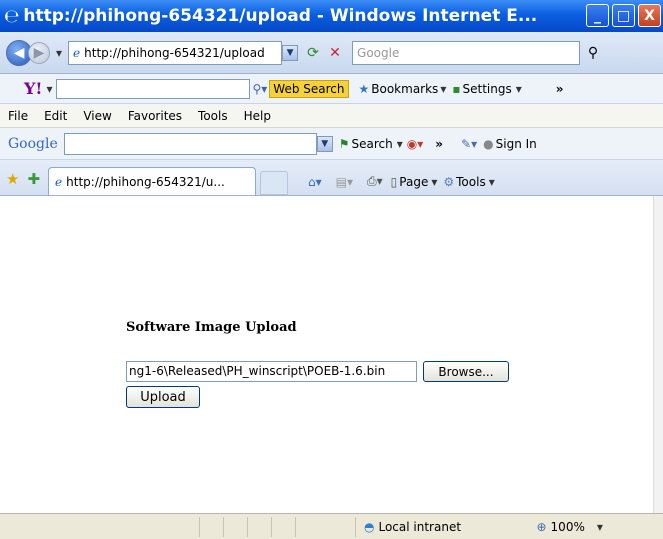 Image resolution: width=663 pixels, height=539 pixels. I want to click on bookmarks-dropdown-icon: ▾, so click(443, 89).